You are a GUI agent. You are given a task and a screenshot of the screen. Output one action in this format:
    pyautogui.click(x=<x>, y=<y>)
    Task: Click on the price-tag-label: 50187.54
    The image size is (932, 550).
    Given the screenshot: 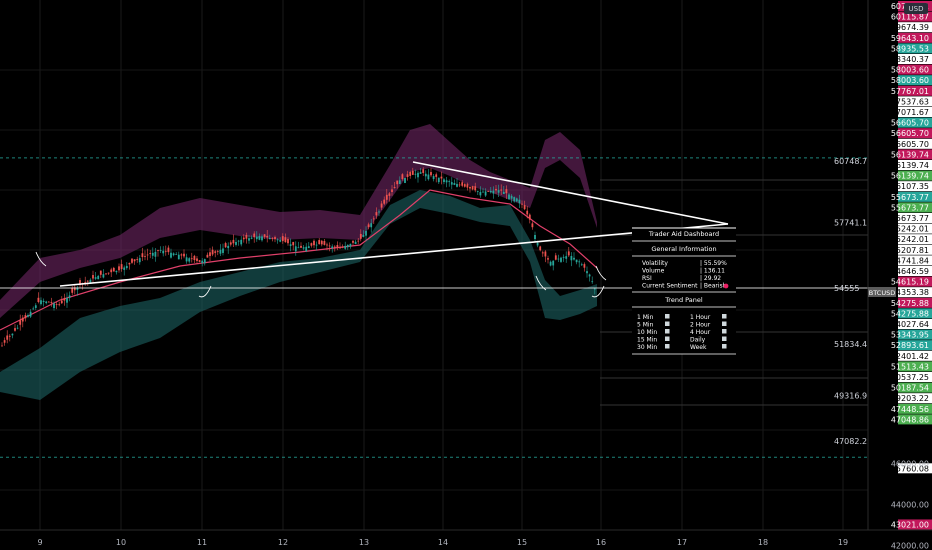 What is the action you would take?
    pyautogui.click(x=910, y=388)
    